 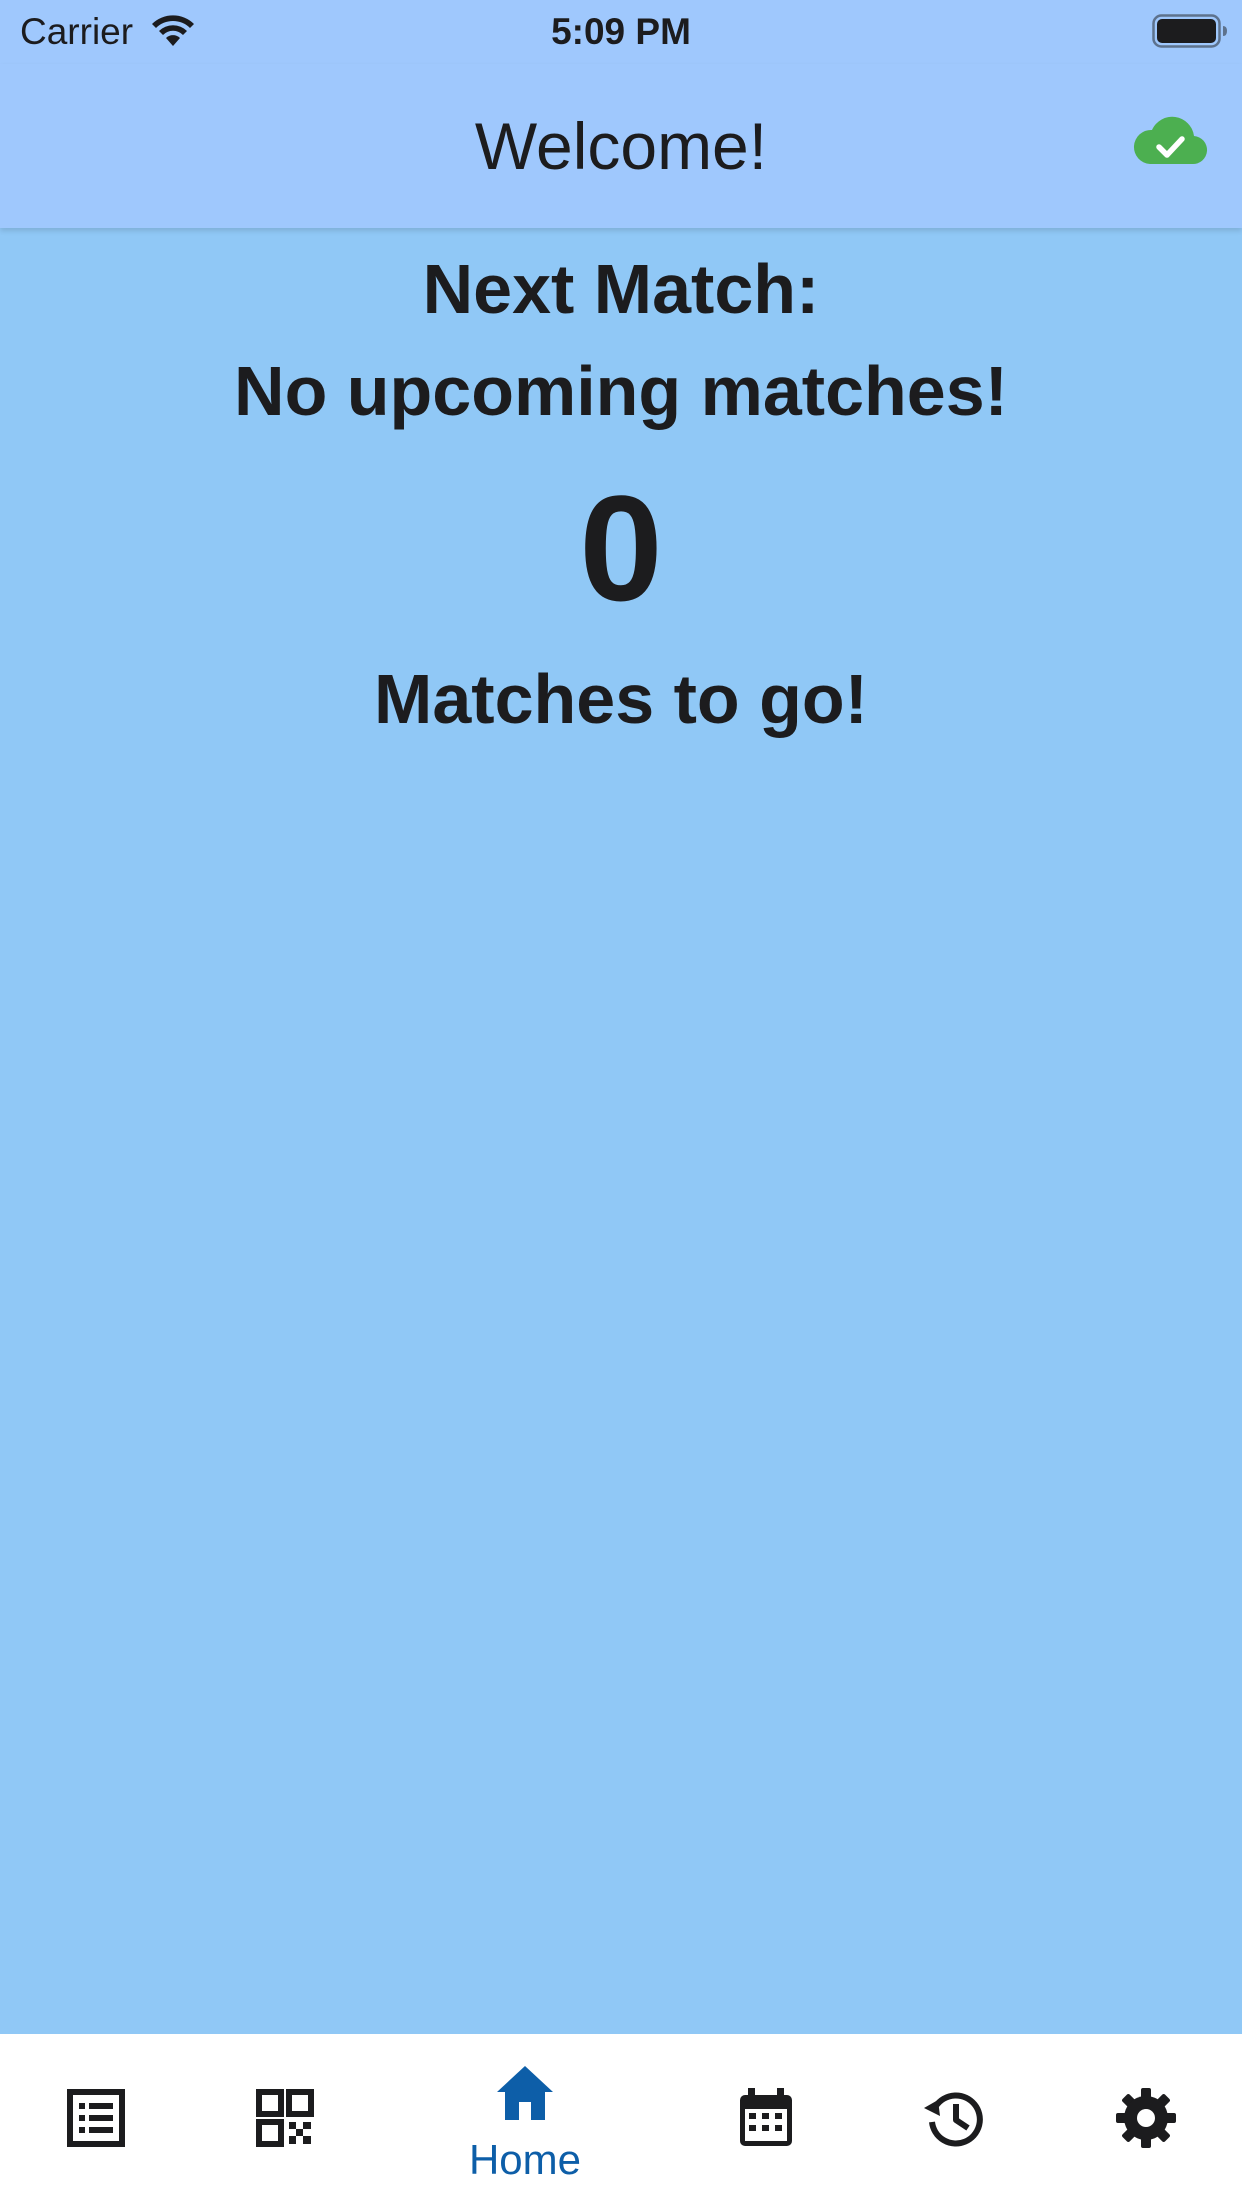 I want to click on matches-to-go-label: Matches to go!, so click(x=621, y=699).